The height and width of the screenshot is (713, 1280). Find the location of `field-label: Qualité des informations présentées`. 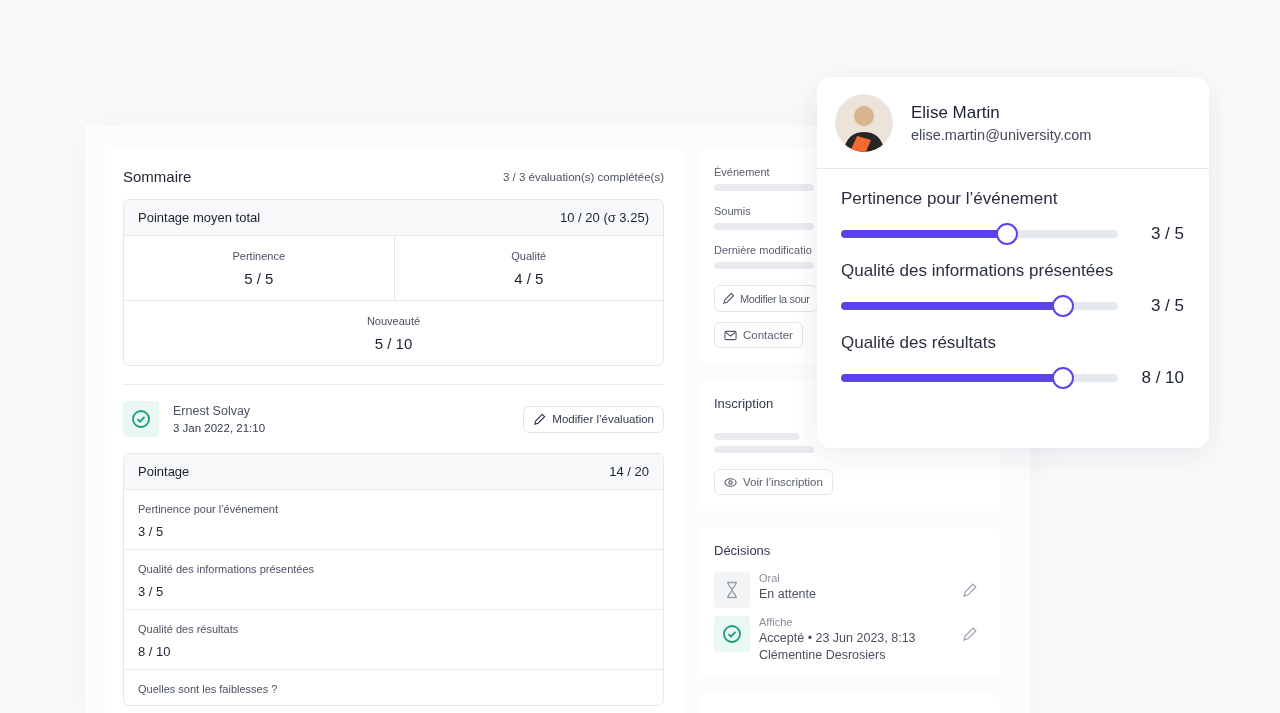

field-label: Qualité des informations présentées is located at coordinates (227, 569).